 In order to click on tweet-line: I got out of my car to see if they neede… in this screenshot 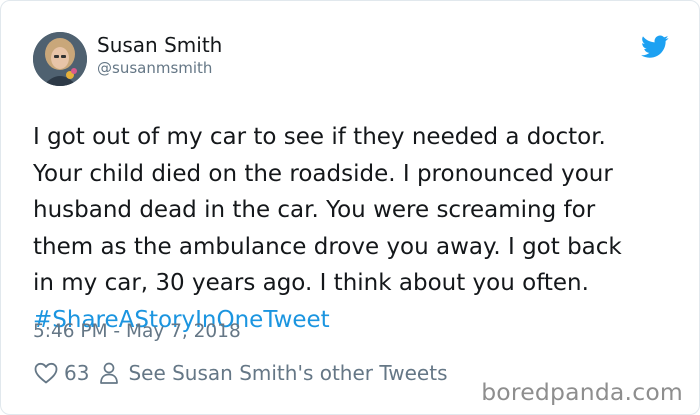, I will do `click(319, 137)`.